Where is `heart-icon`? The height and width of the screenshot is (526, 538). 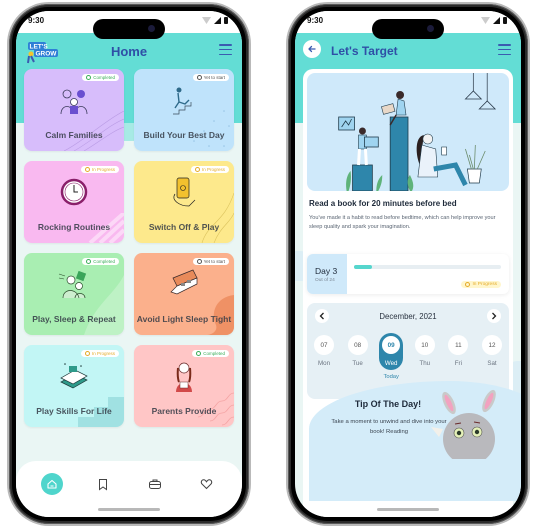
heart-icon is located at coordinates (206, 484).